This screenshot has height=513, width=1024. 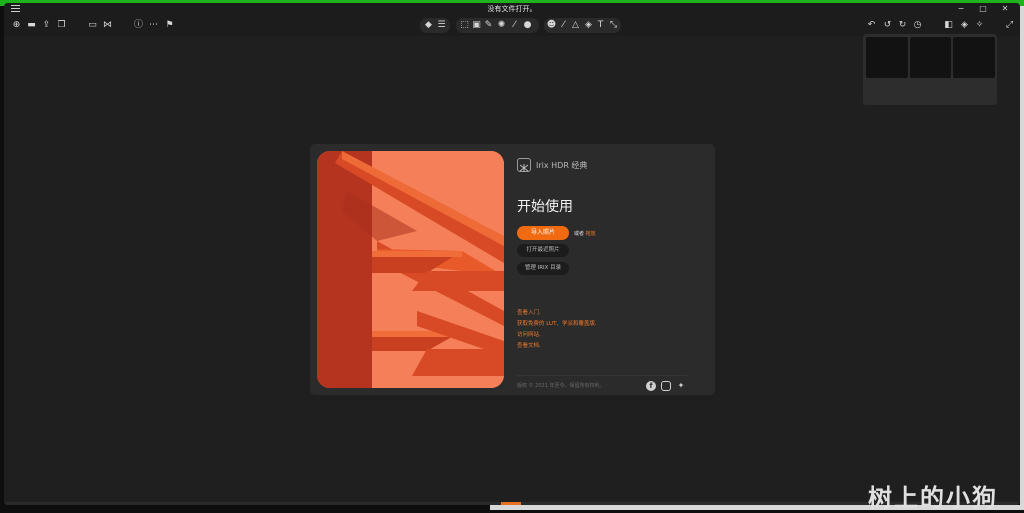 I want to click on magic-icon: ✧, so click(x=979, y=25).